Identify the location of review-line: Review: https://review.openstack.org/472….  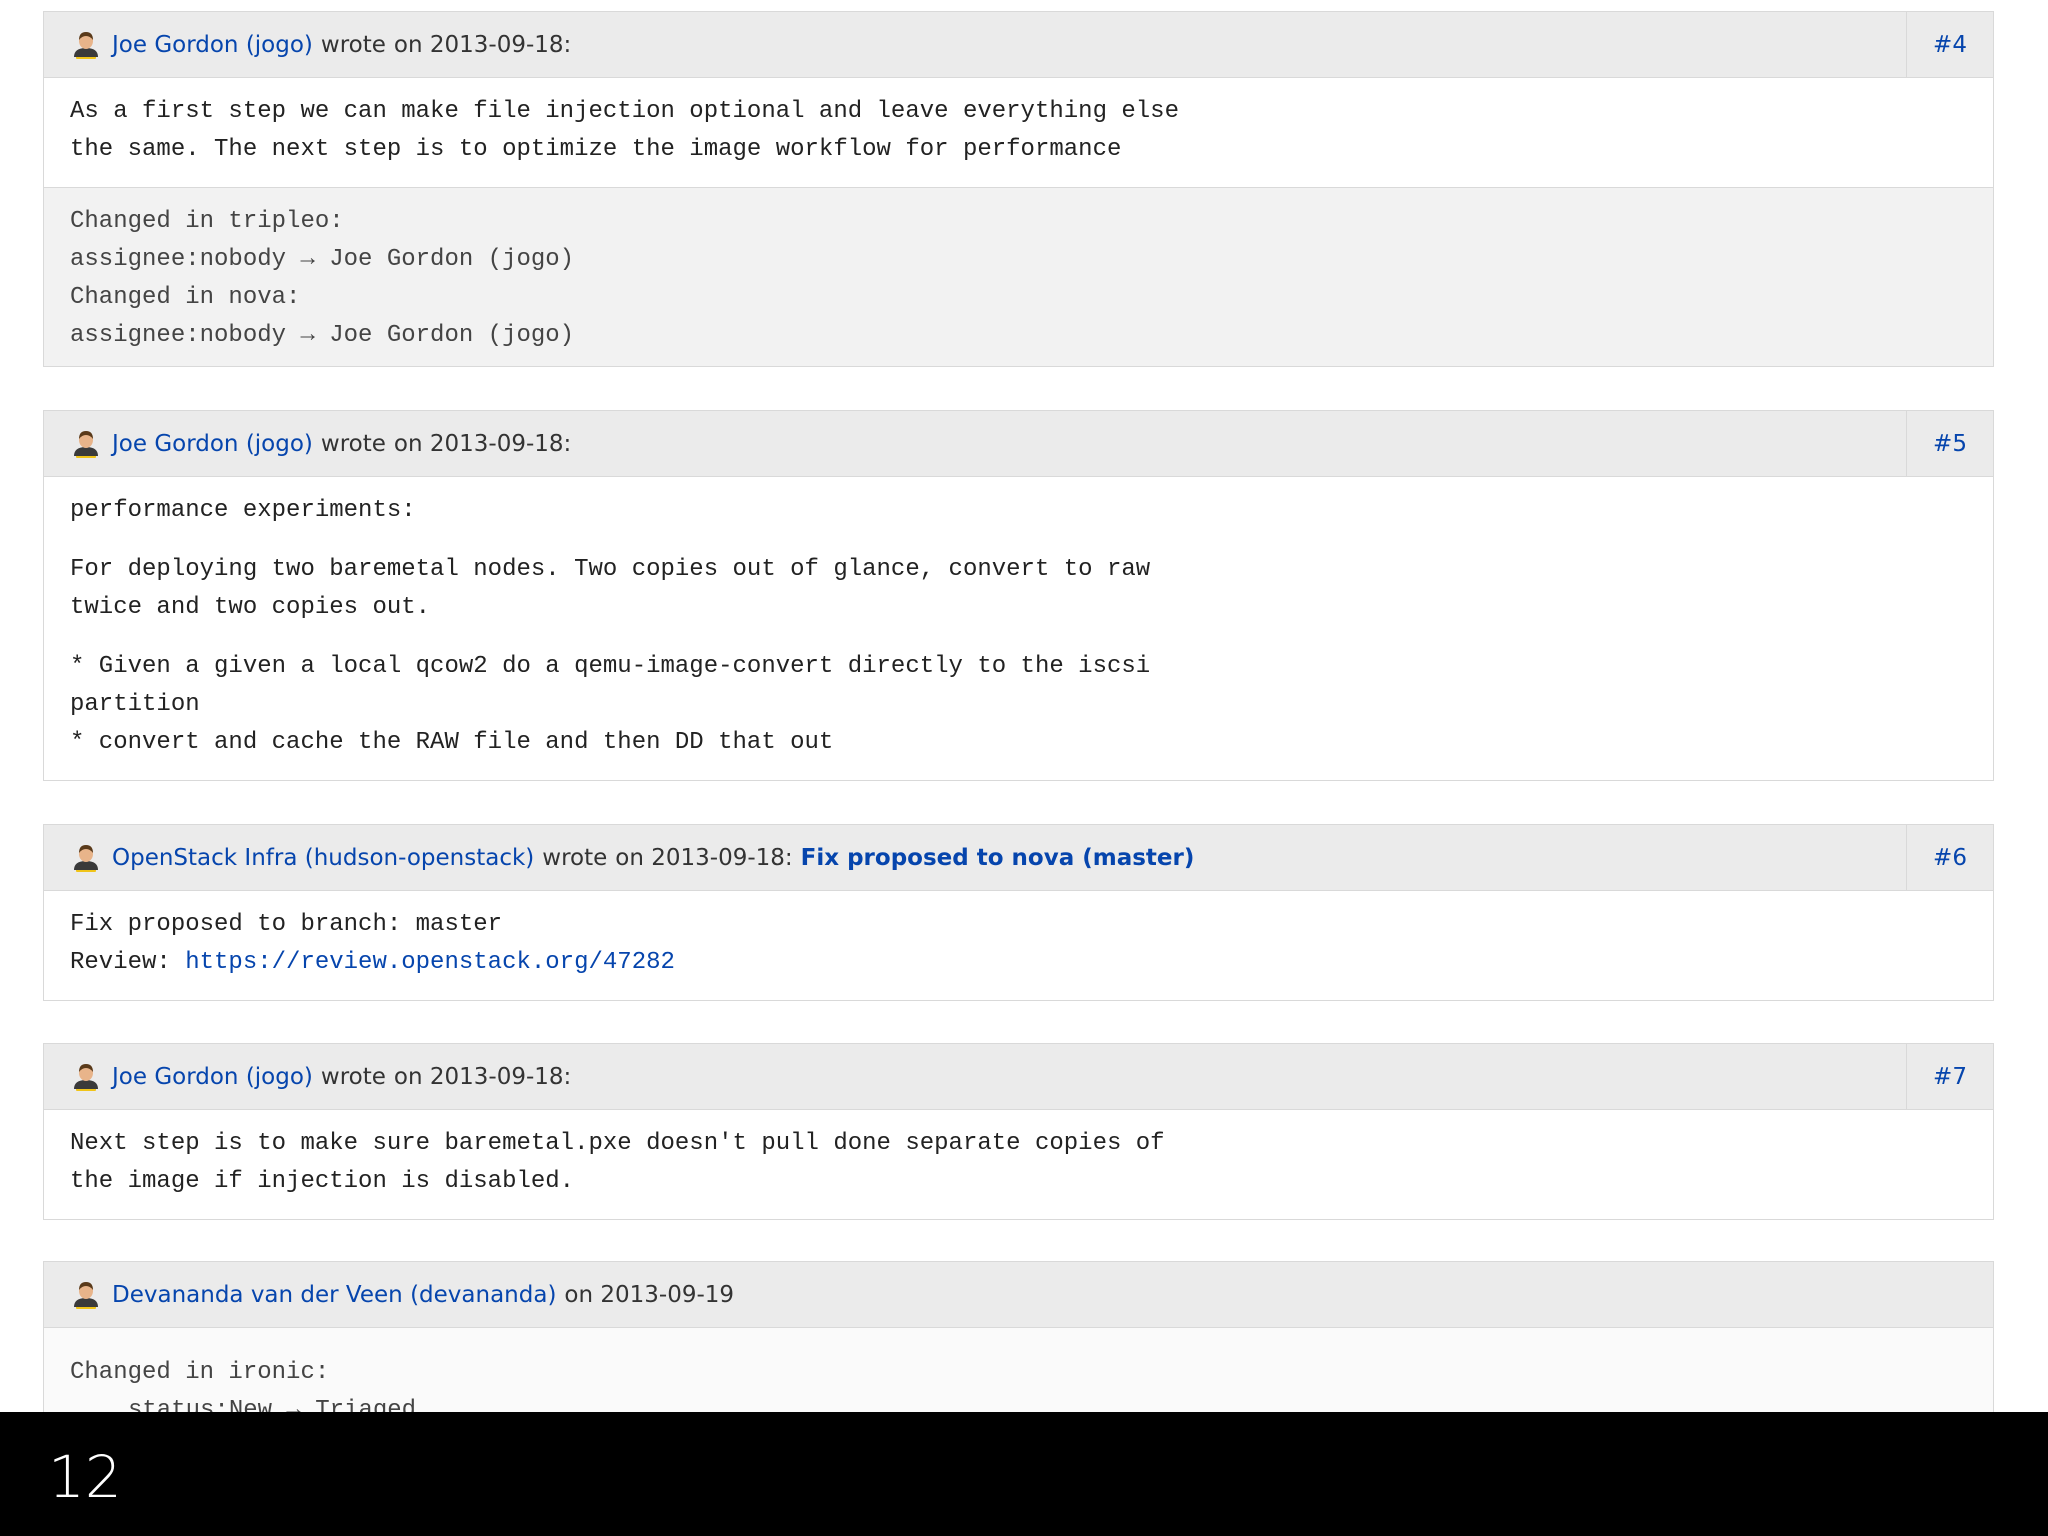
(1018, 963).